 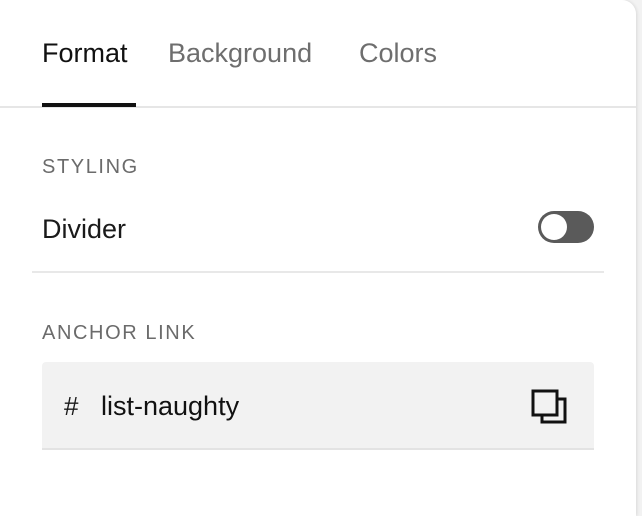 What do you see at coordinates (119, 333) in the screenshot?
I see `section-title-anchor-link: ANCHOR LINK` at bounding box center [119, 333].